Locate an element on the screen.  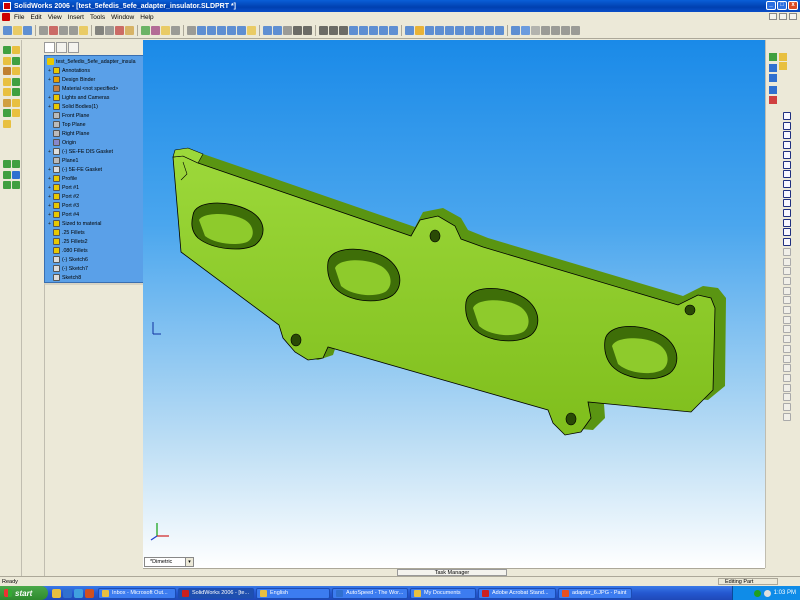
tree-item: Plane1 is located at coordinates (63, 160).